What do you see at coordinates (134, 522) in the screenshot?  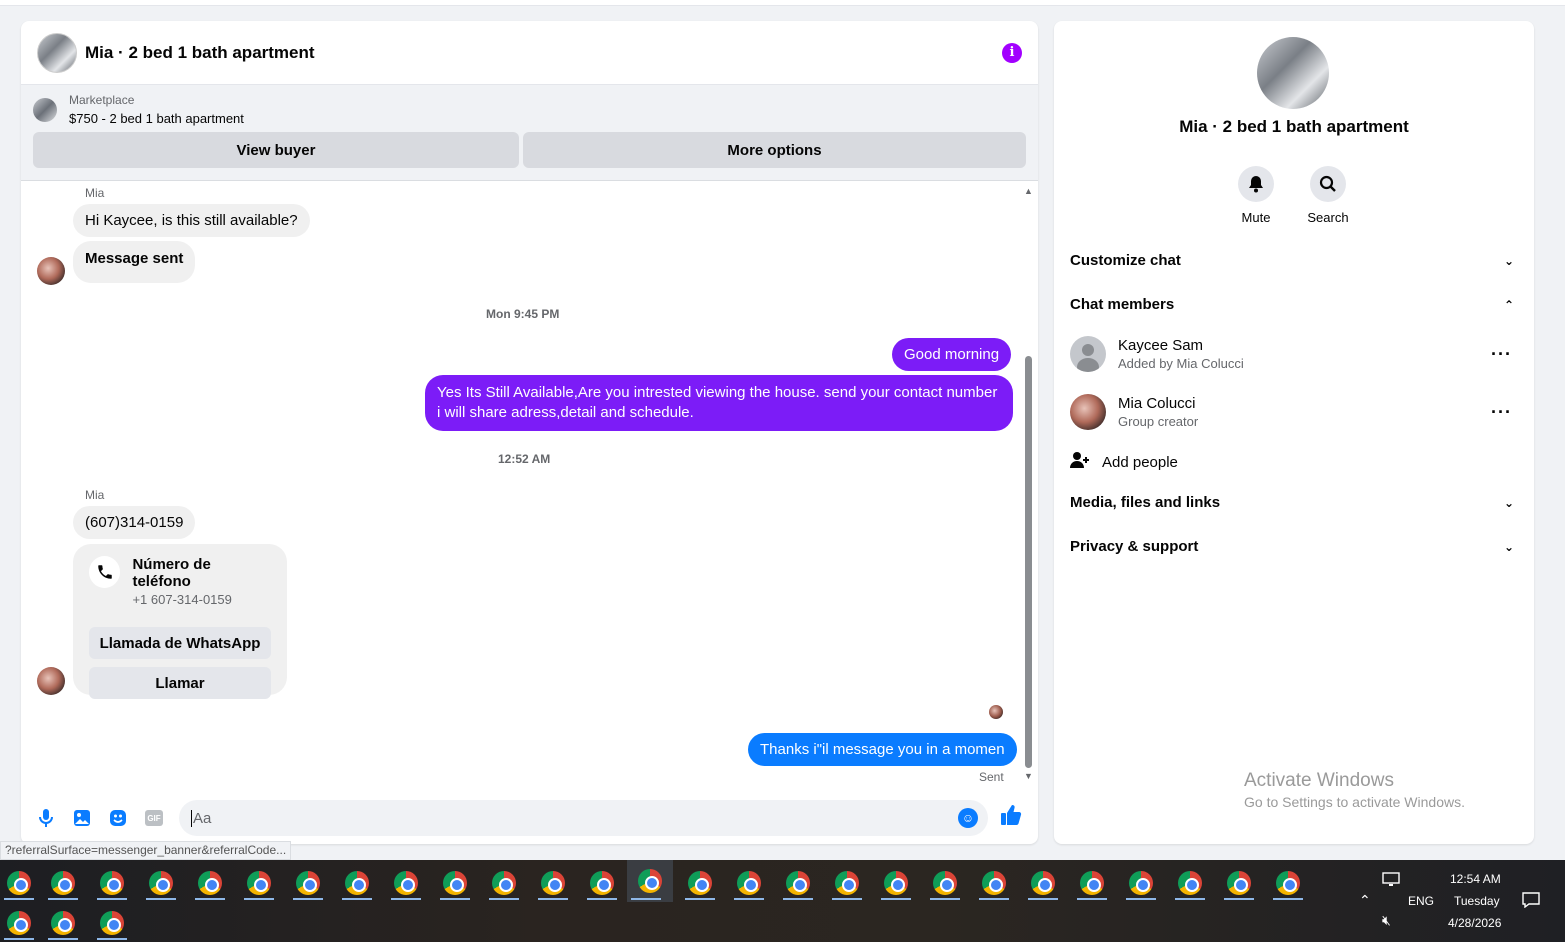 I see `message-bubble-incoming: (607)314-0159` at bounding box center [134, 522].